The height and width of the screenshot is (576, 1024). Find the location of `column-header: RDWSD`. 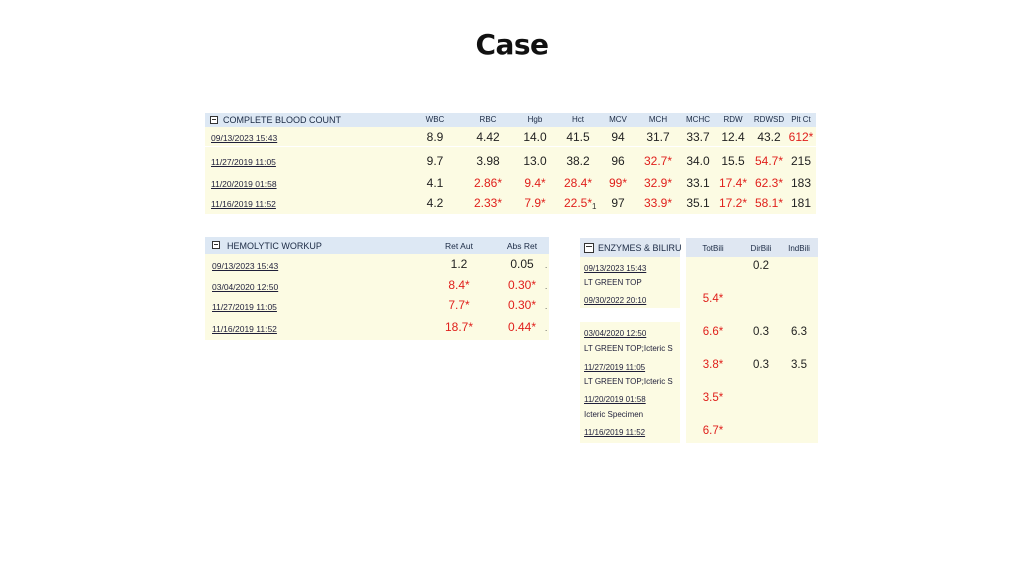

column-header: RDWSD is located at coordinates (769, 119).